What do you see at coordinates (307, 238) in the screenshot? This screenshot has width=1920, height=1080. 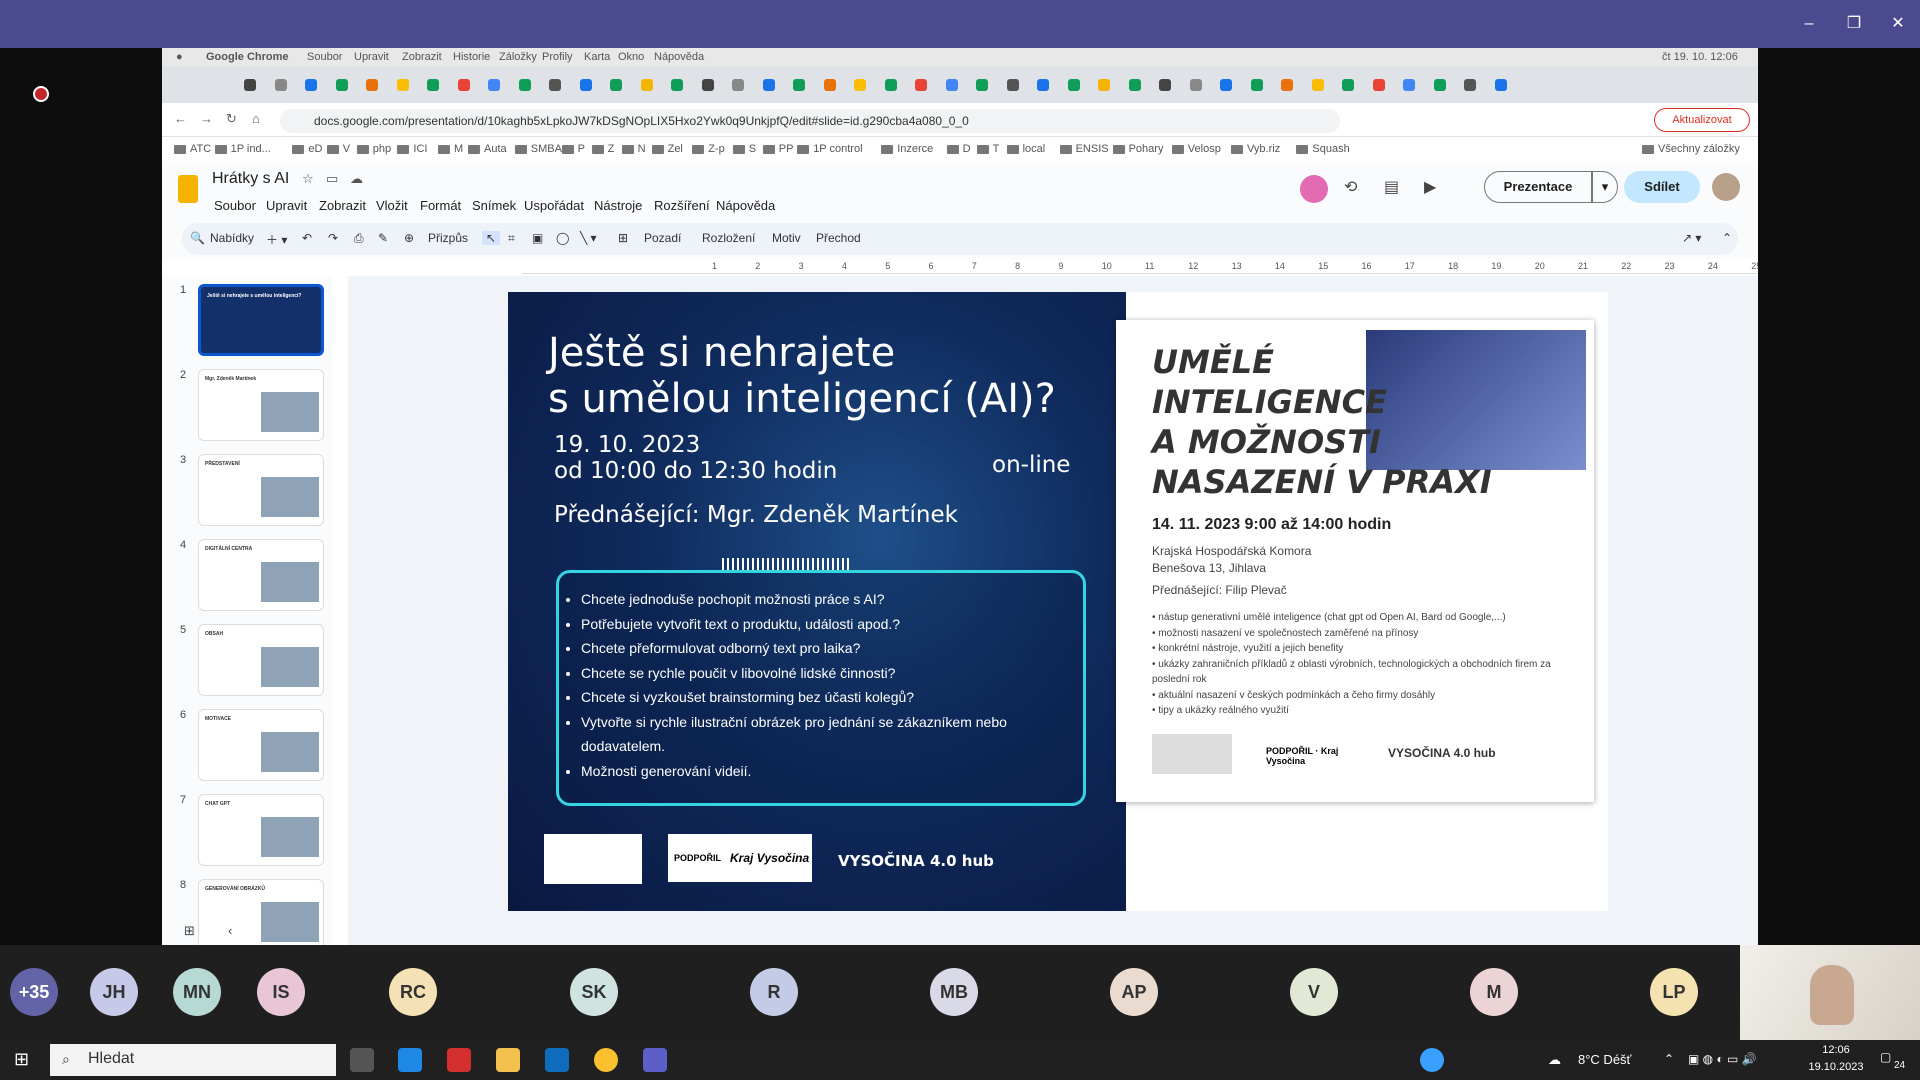 I see `undo-icon: ↶` at bounding box center [307, 238].